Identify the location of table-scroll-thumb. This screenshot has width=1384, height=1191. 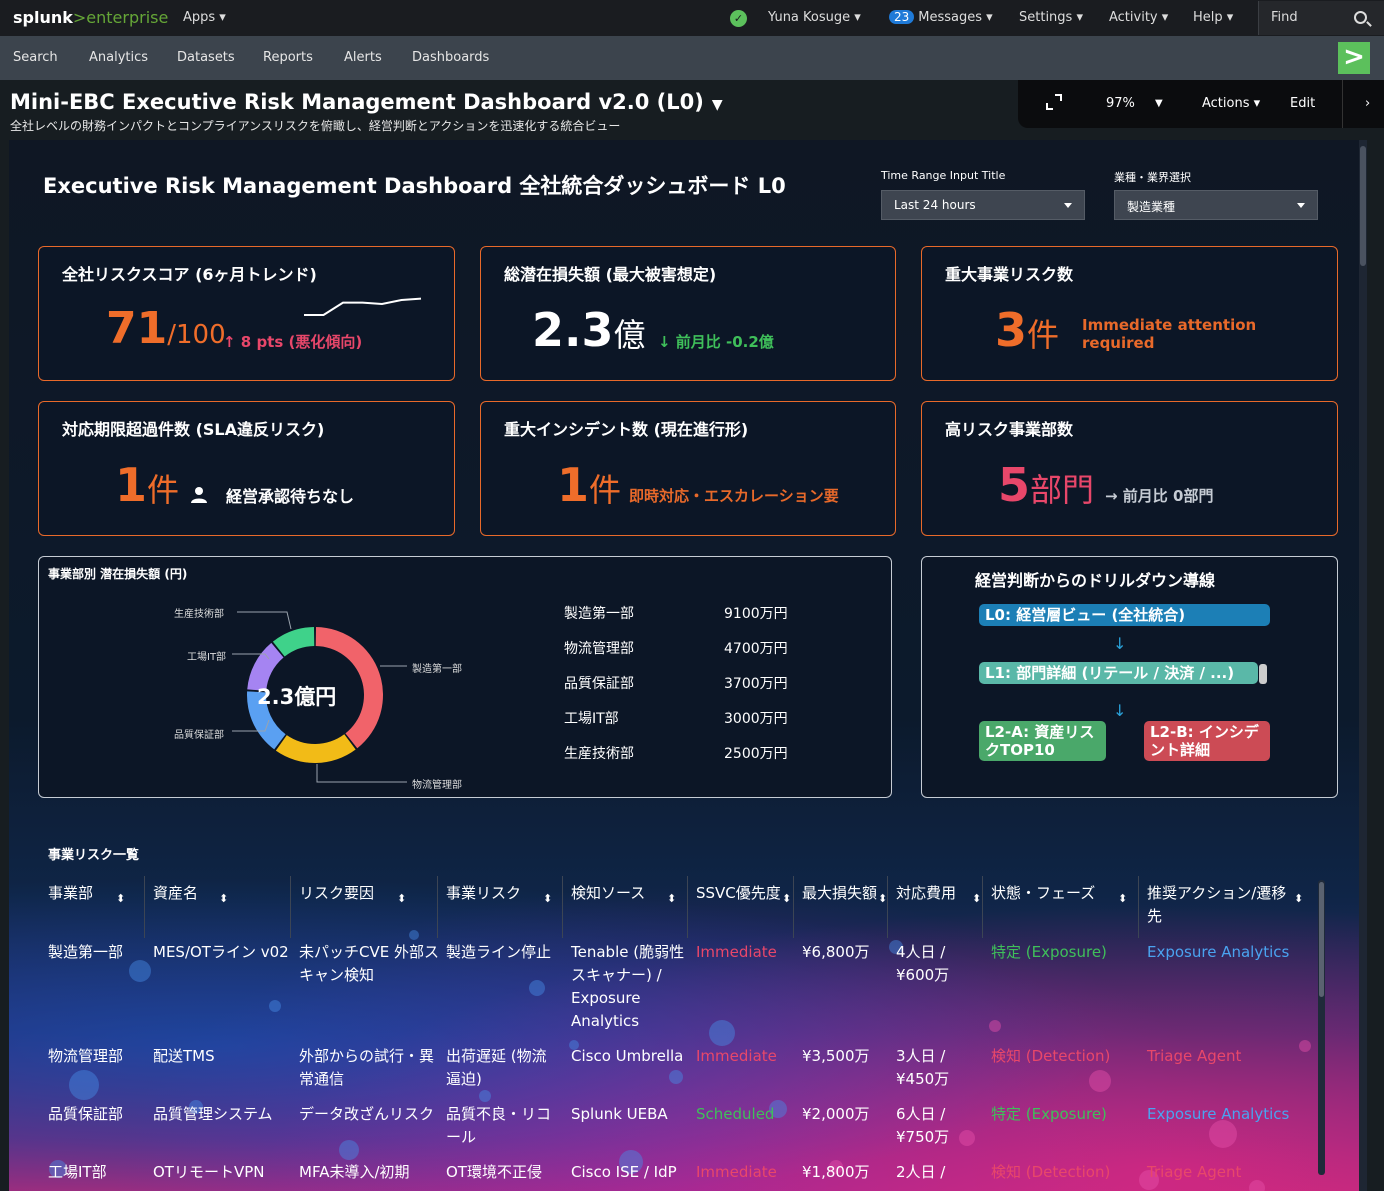
(1321, 939).